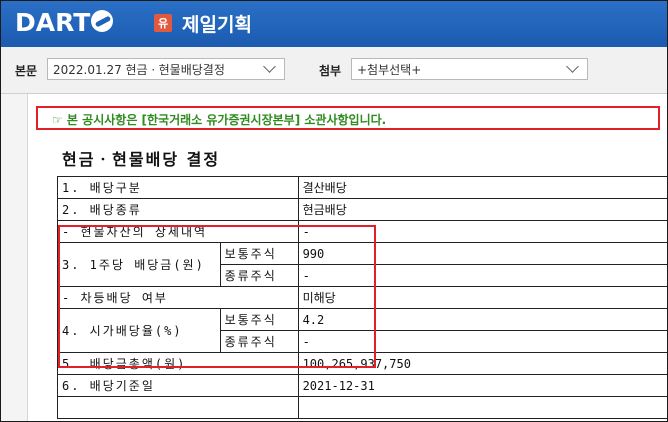 This screenshot has height=422, width=668. Describe the element at coordinates (482, 253) in the screenshot. I see `row-value: 990` at that location.